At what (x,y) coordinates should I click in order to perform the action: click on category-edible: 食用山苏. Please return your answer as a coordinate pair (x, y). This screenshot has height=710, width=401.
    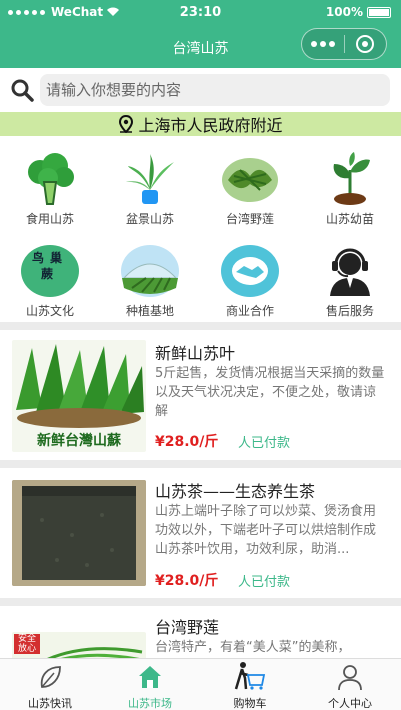
    Looking at the image, I should click on (50, 189).